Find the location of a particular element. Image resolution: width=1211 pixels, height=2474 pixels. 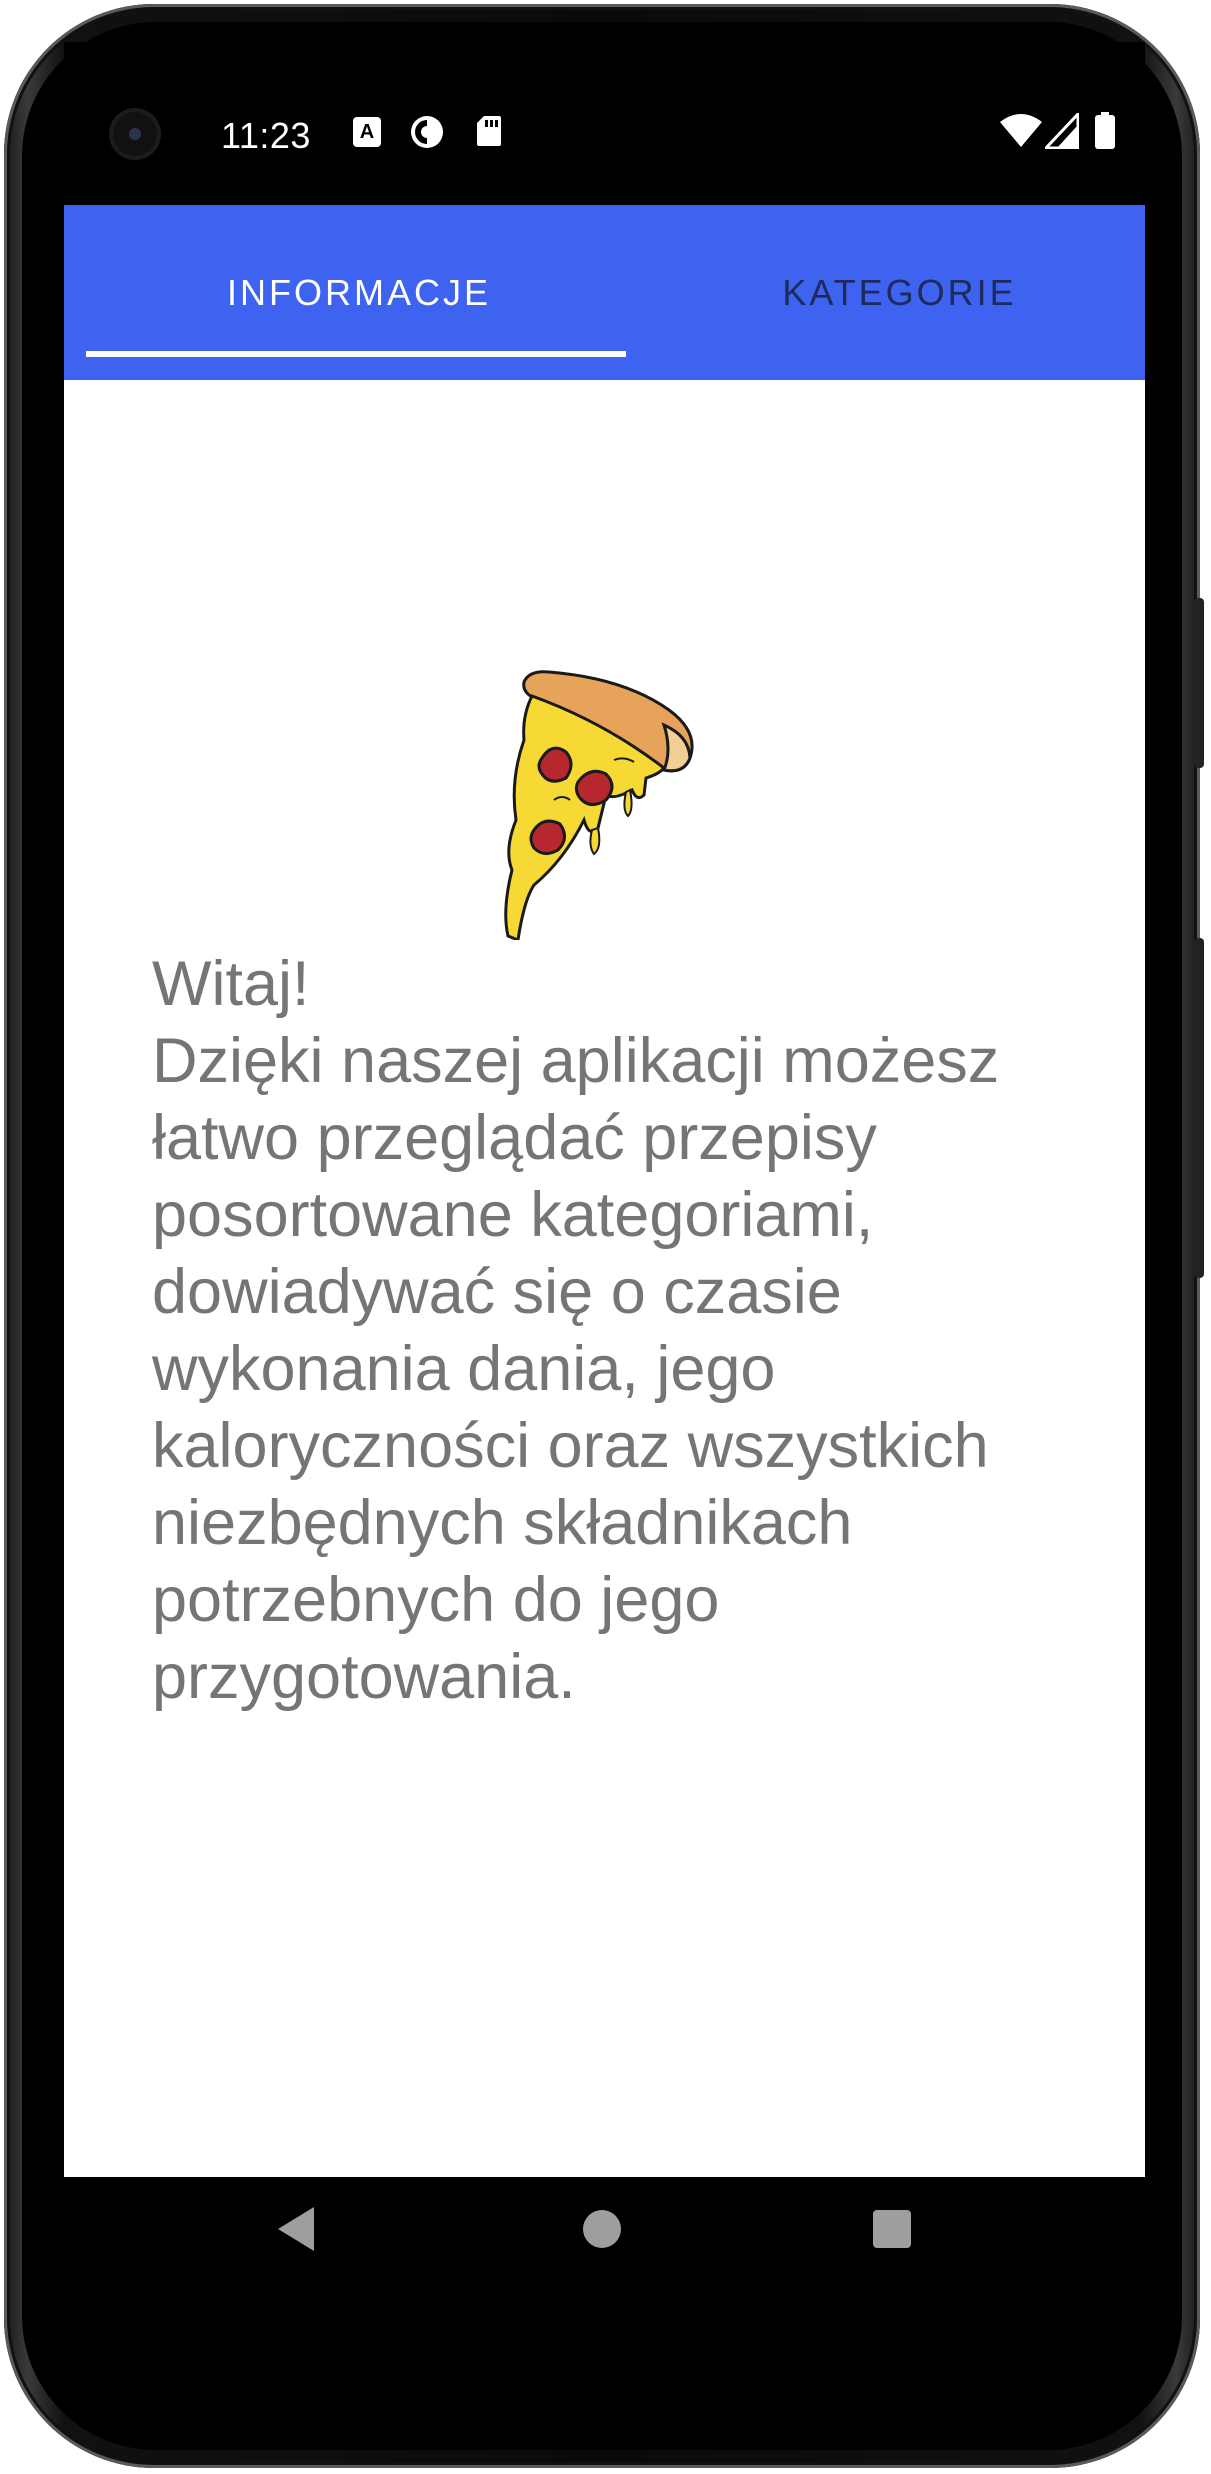

back-icon is located at coordinates (300, 2229).